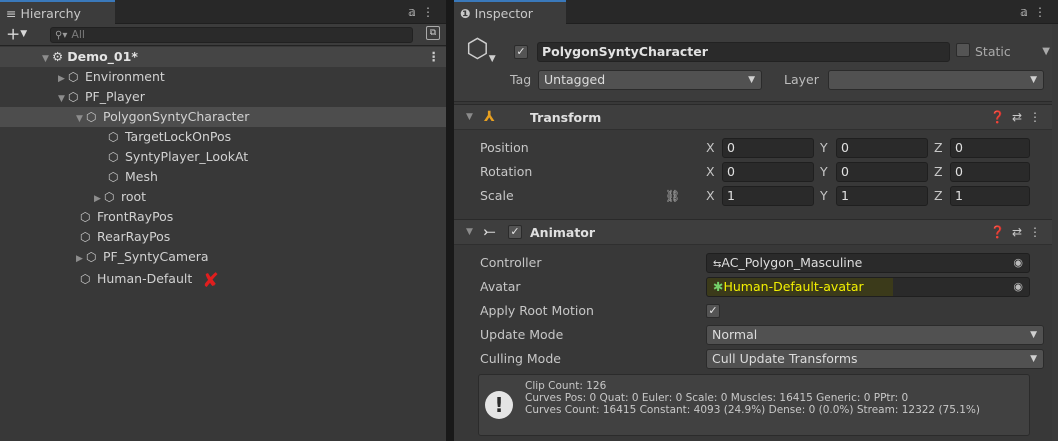  Describe the element at coordinates (793, 286) in the screenshot. I see `avatar-value: Human-Default-avatar` at that location.